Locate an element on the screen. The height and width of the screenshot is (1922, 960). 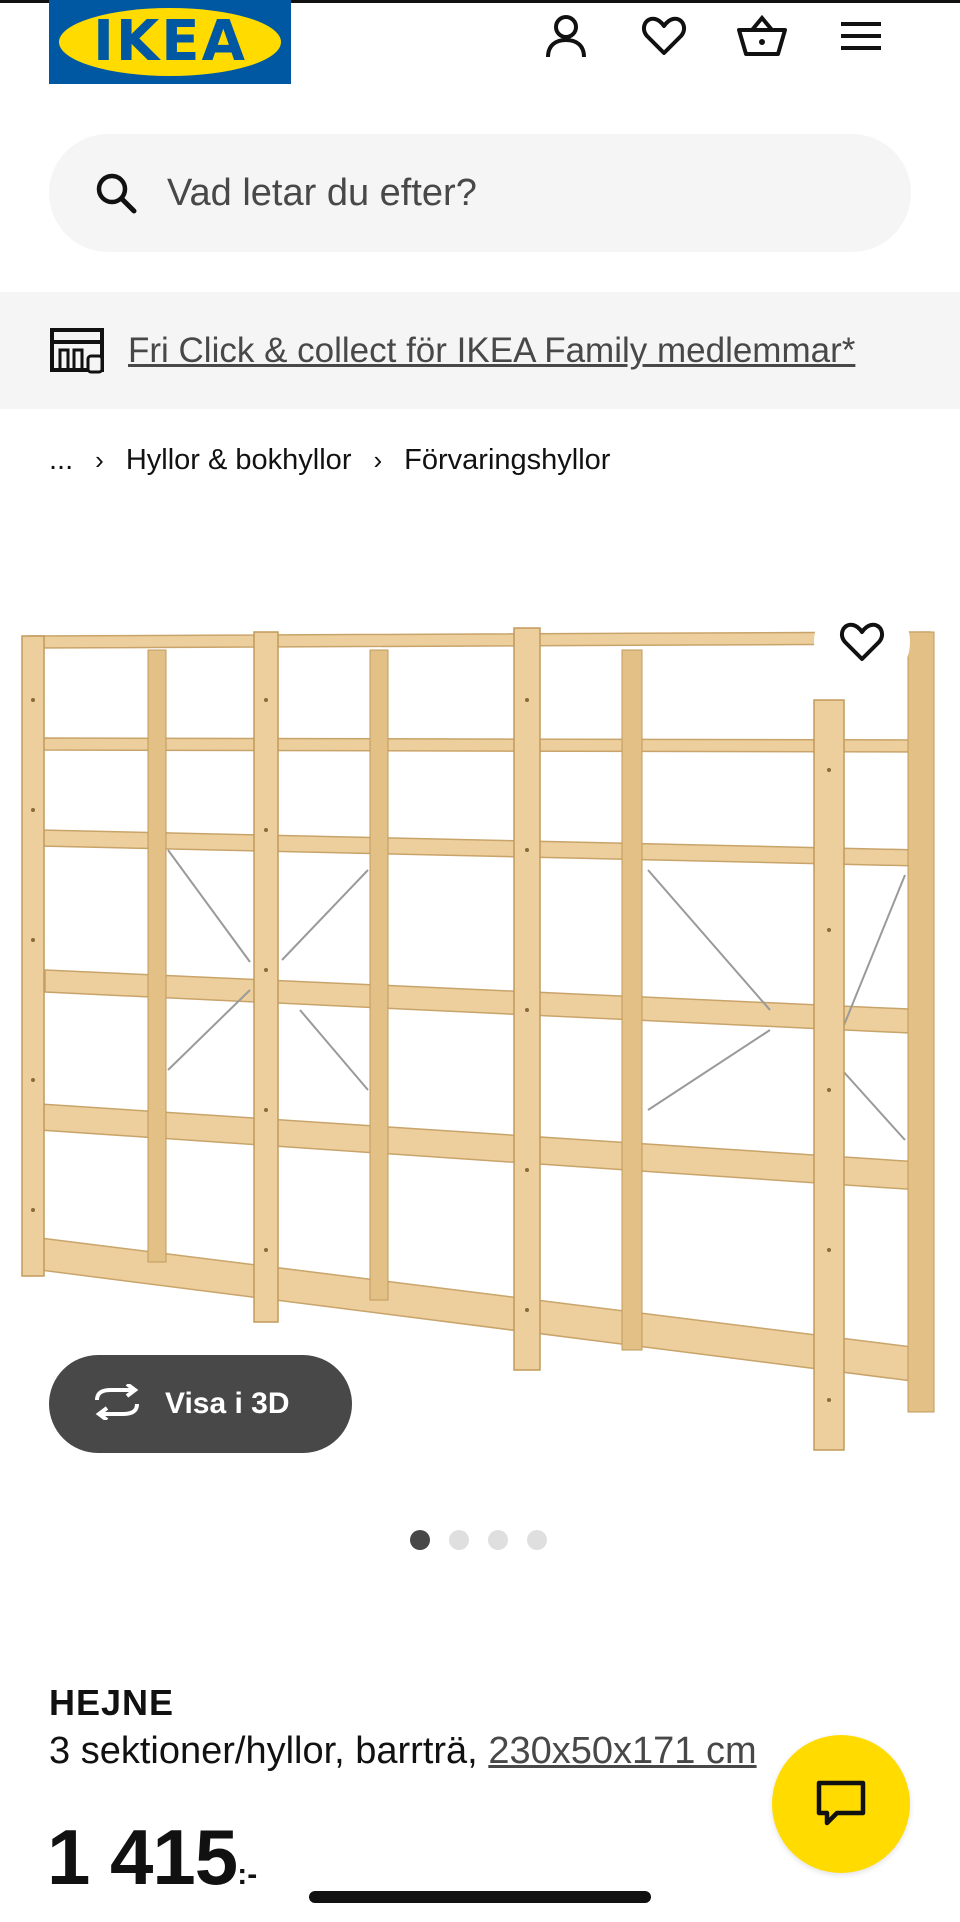
price-value: 1 415 is located at coordinates (142, 1857).